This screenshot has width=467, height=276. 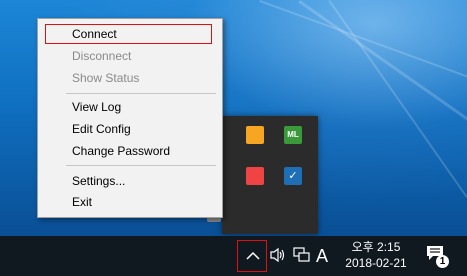 I want to click on menu-item-exit: Exit, so click(x=130, y=202).